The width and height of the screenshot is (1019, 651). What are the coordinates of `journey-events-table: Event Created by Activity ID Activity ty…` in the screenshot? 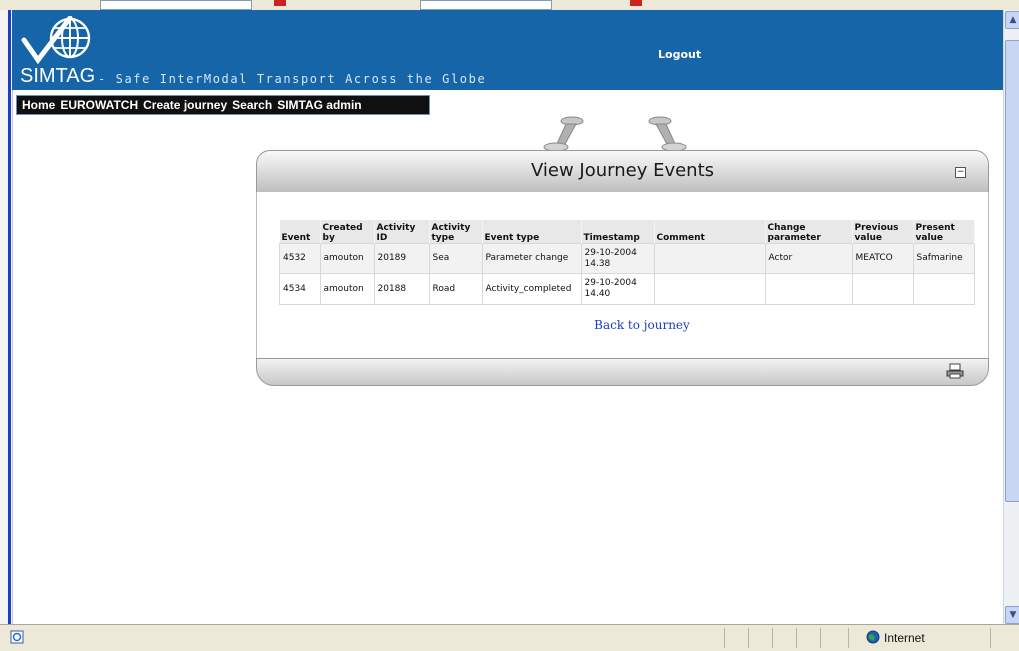 It's located at (627, 262).